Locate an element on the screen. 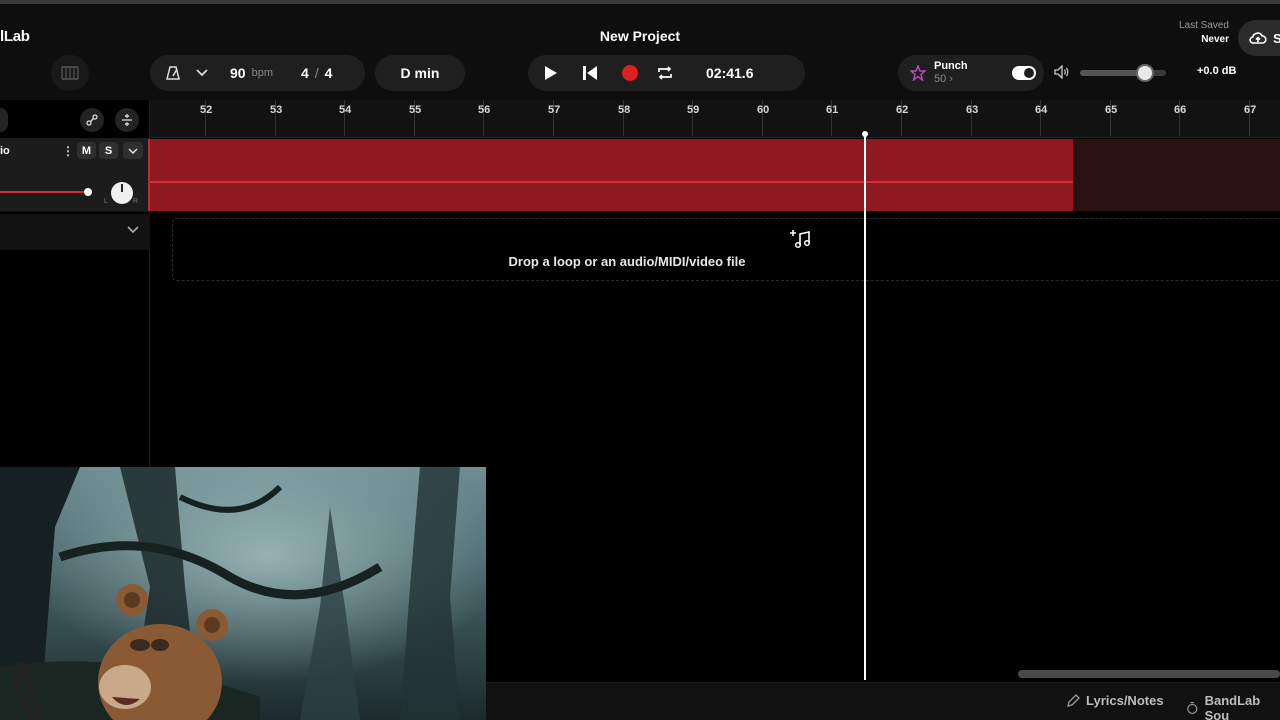 The image size is (1280, 720). clip-region-extension is located at coordinates (1176, 175).